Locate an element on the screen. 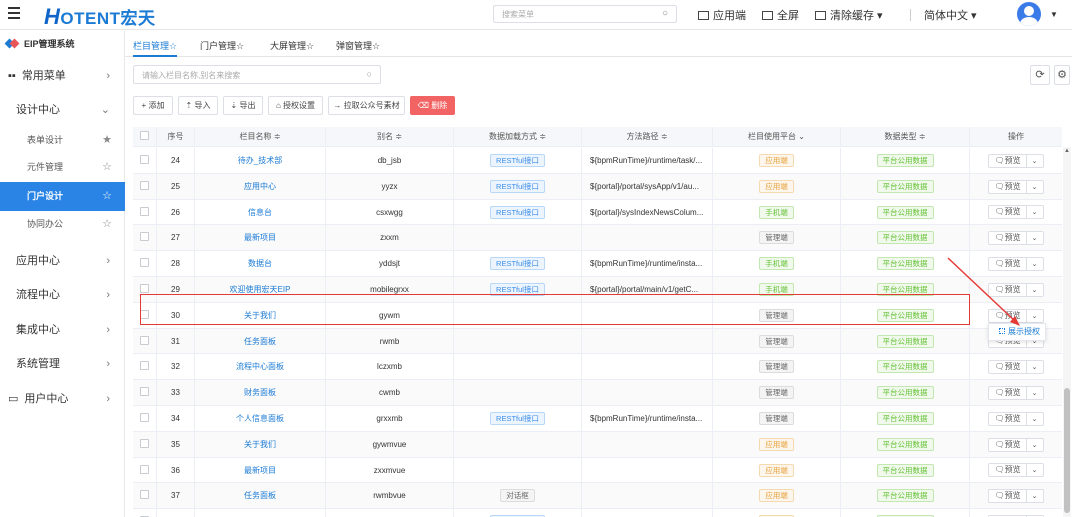 Image resolution: width=1072 pixels, height=517 pixels. tab-column-manage: 栏目管理☆ is located at coordinates (155, 48).